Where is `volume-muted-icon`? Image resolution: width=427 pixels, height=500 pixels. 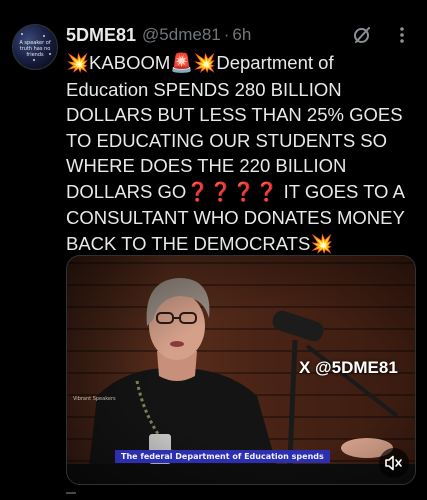
volume-muted-icon is located at coordinates (394, 463).